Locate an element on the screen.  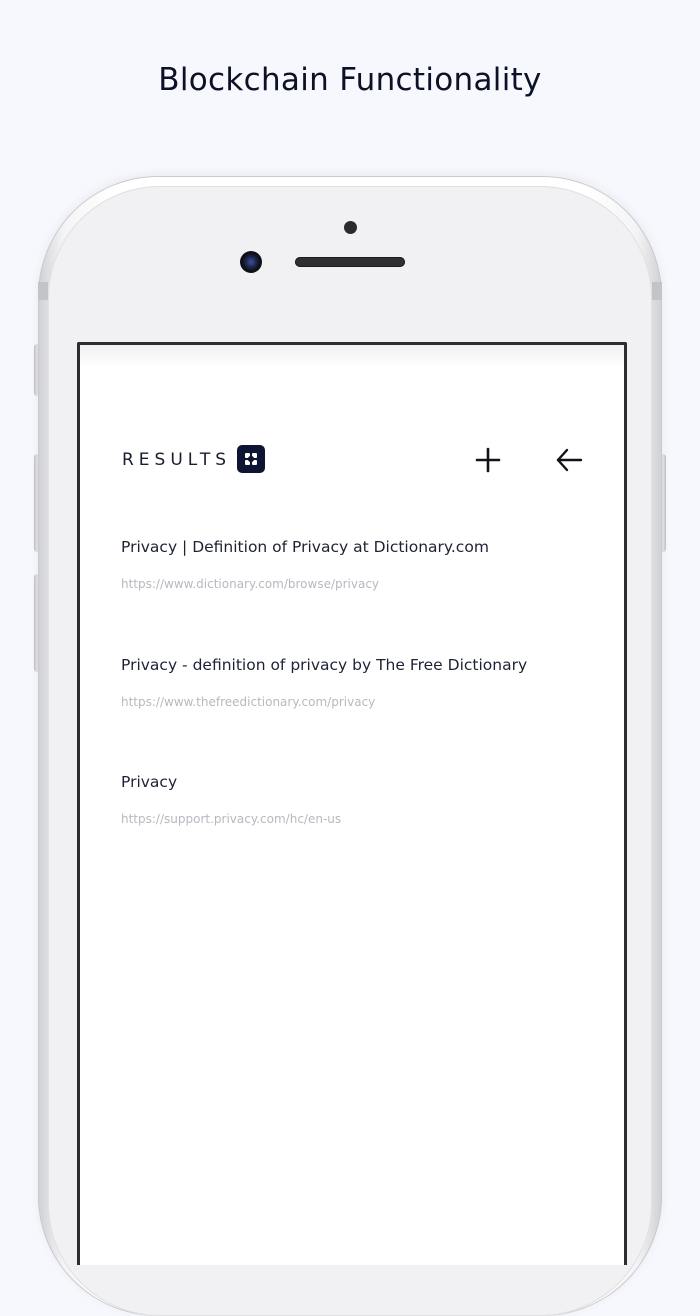
back-button is located at coordinates (569, 460).